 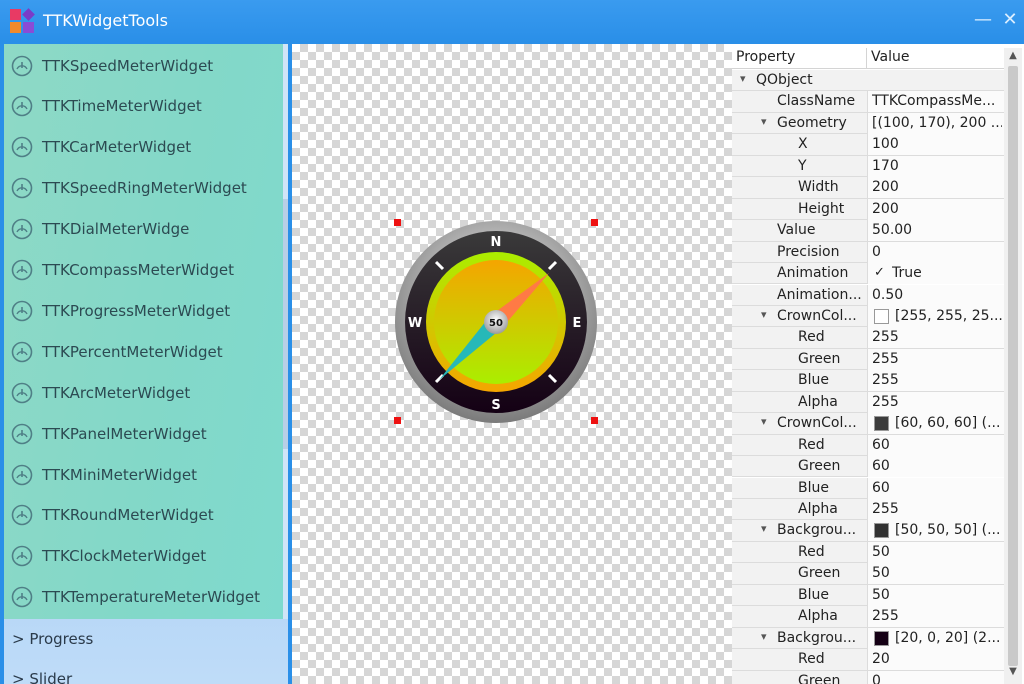 I want to click on property-row: Animation... 0.50, so click(x=868, y=295).